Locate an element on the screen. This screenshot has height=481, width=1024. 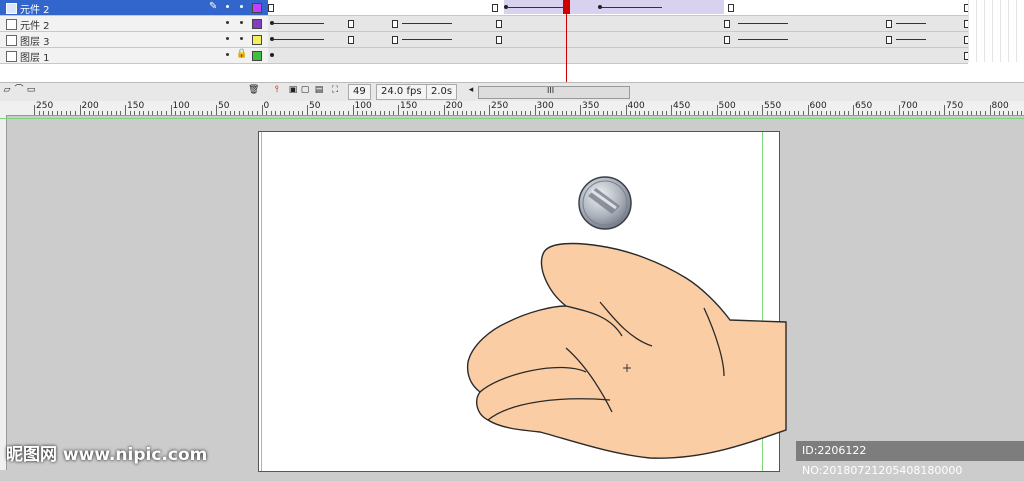
watermark-id: ID:2206122 NO:20180721205408180000 is located at coordinates (910, 459).